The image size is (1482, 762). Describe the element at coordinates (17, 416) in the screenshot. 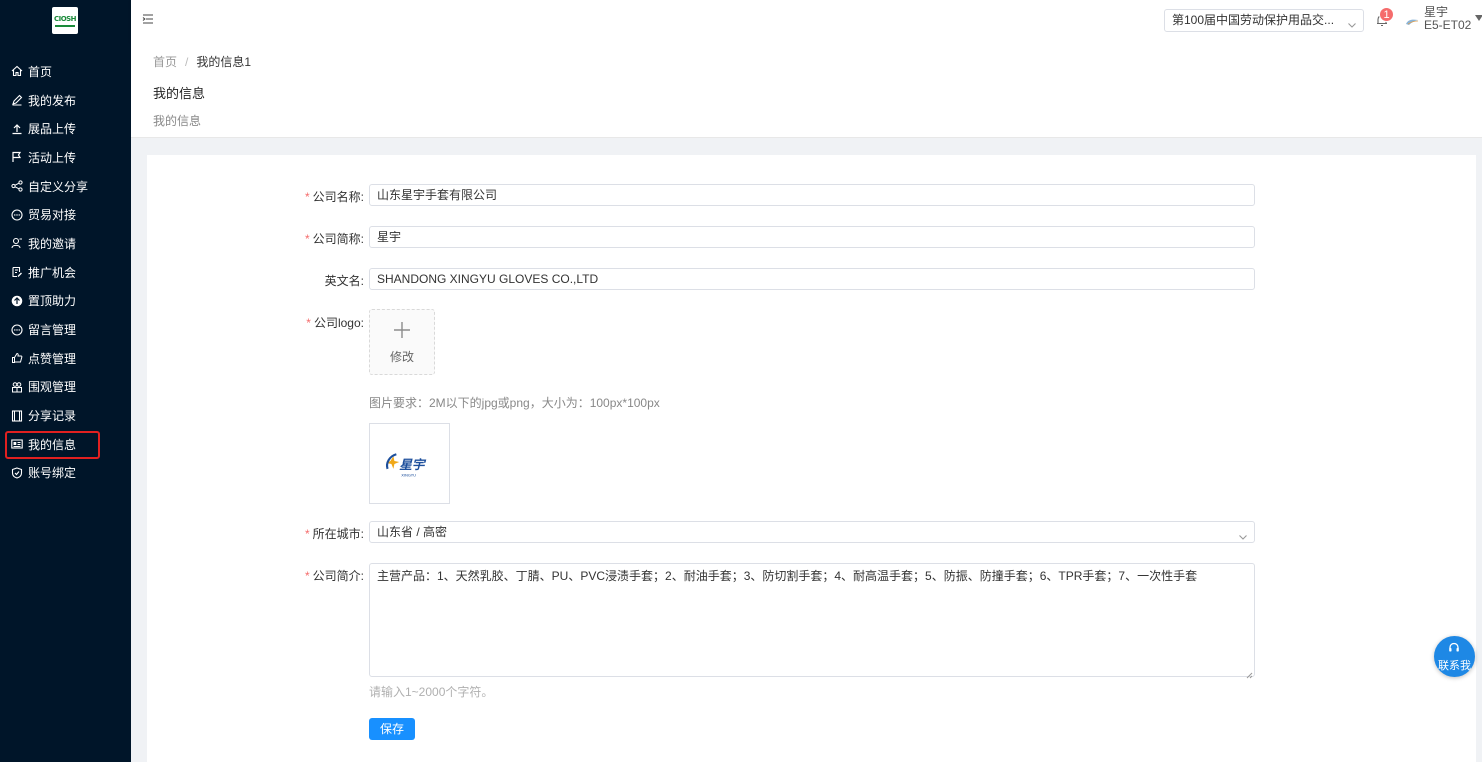

I see `record-icon` at that location.